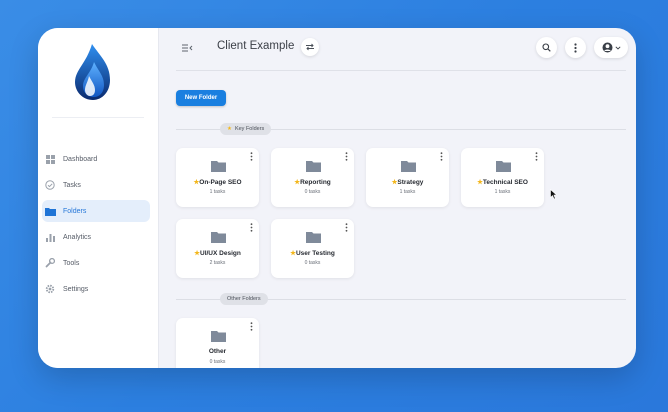 This screenshot has height=412, width=668. Describe the element at coordinates (607, 47) in the screenshot. I see `avatar-icon` at that location.